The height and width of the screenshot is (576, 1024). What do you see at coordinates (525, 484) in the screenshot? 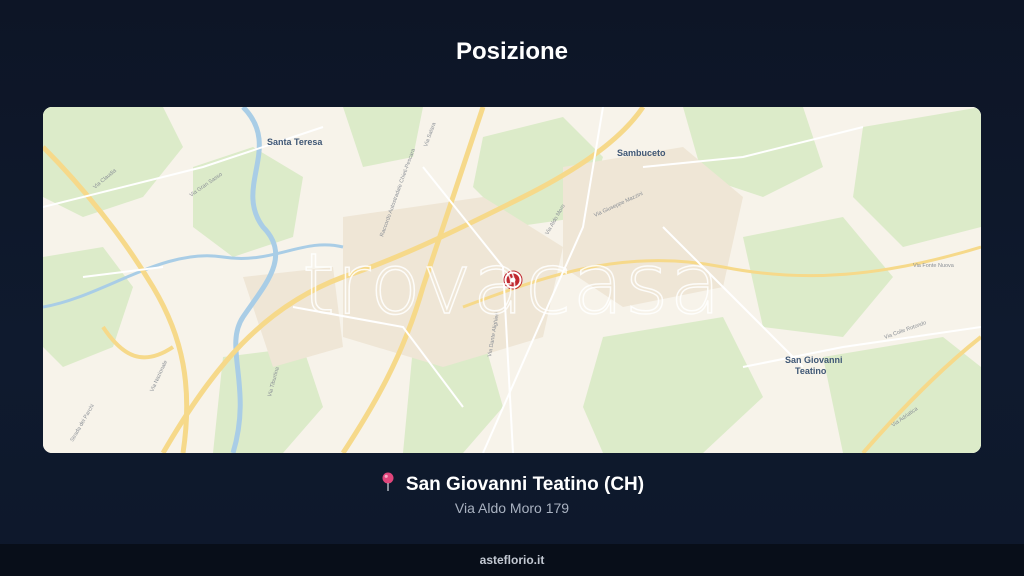
I see `location-city: San Giovanni Teatino (CH)` at bounding box center [525, 484].